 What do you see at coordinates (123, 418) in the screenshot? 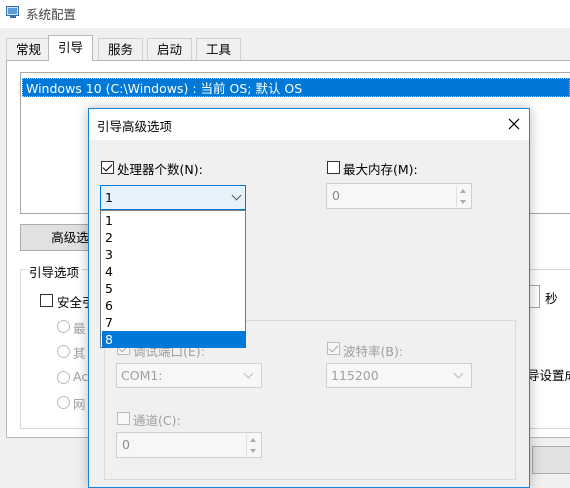
I see `channel-checkbox` at bounding box center [123, 418].